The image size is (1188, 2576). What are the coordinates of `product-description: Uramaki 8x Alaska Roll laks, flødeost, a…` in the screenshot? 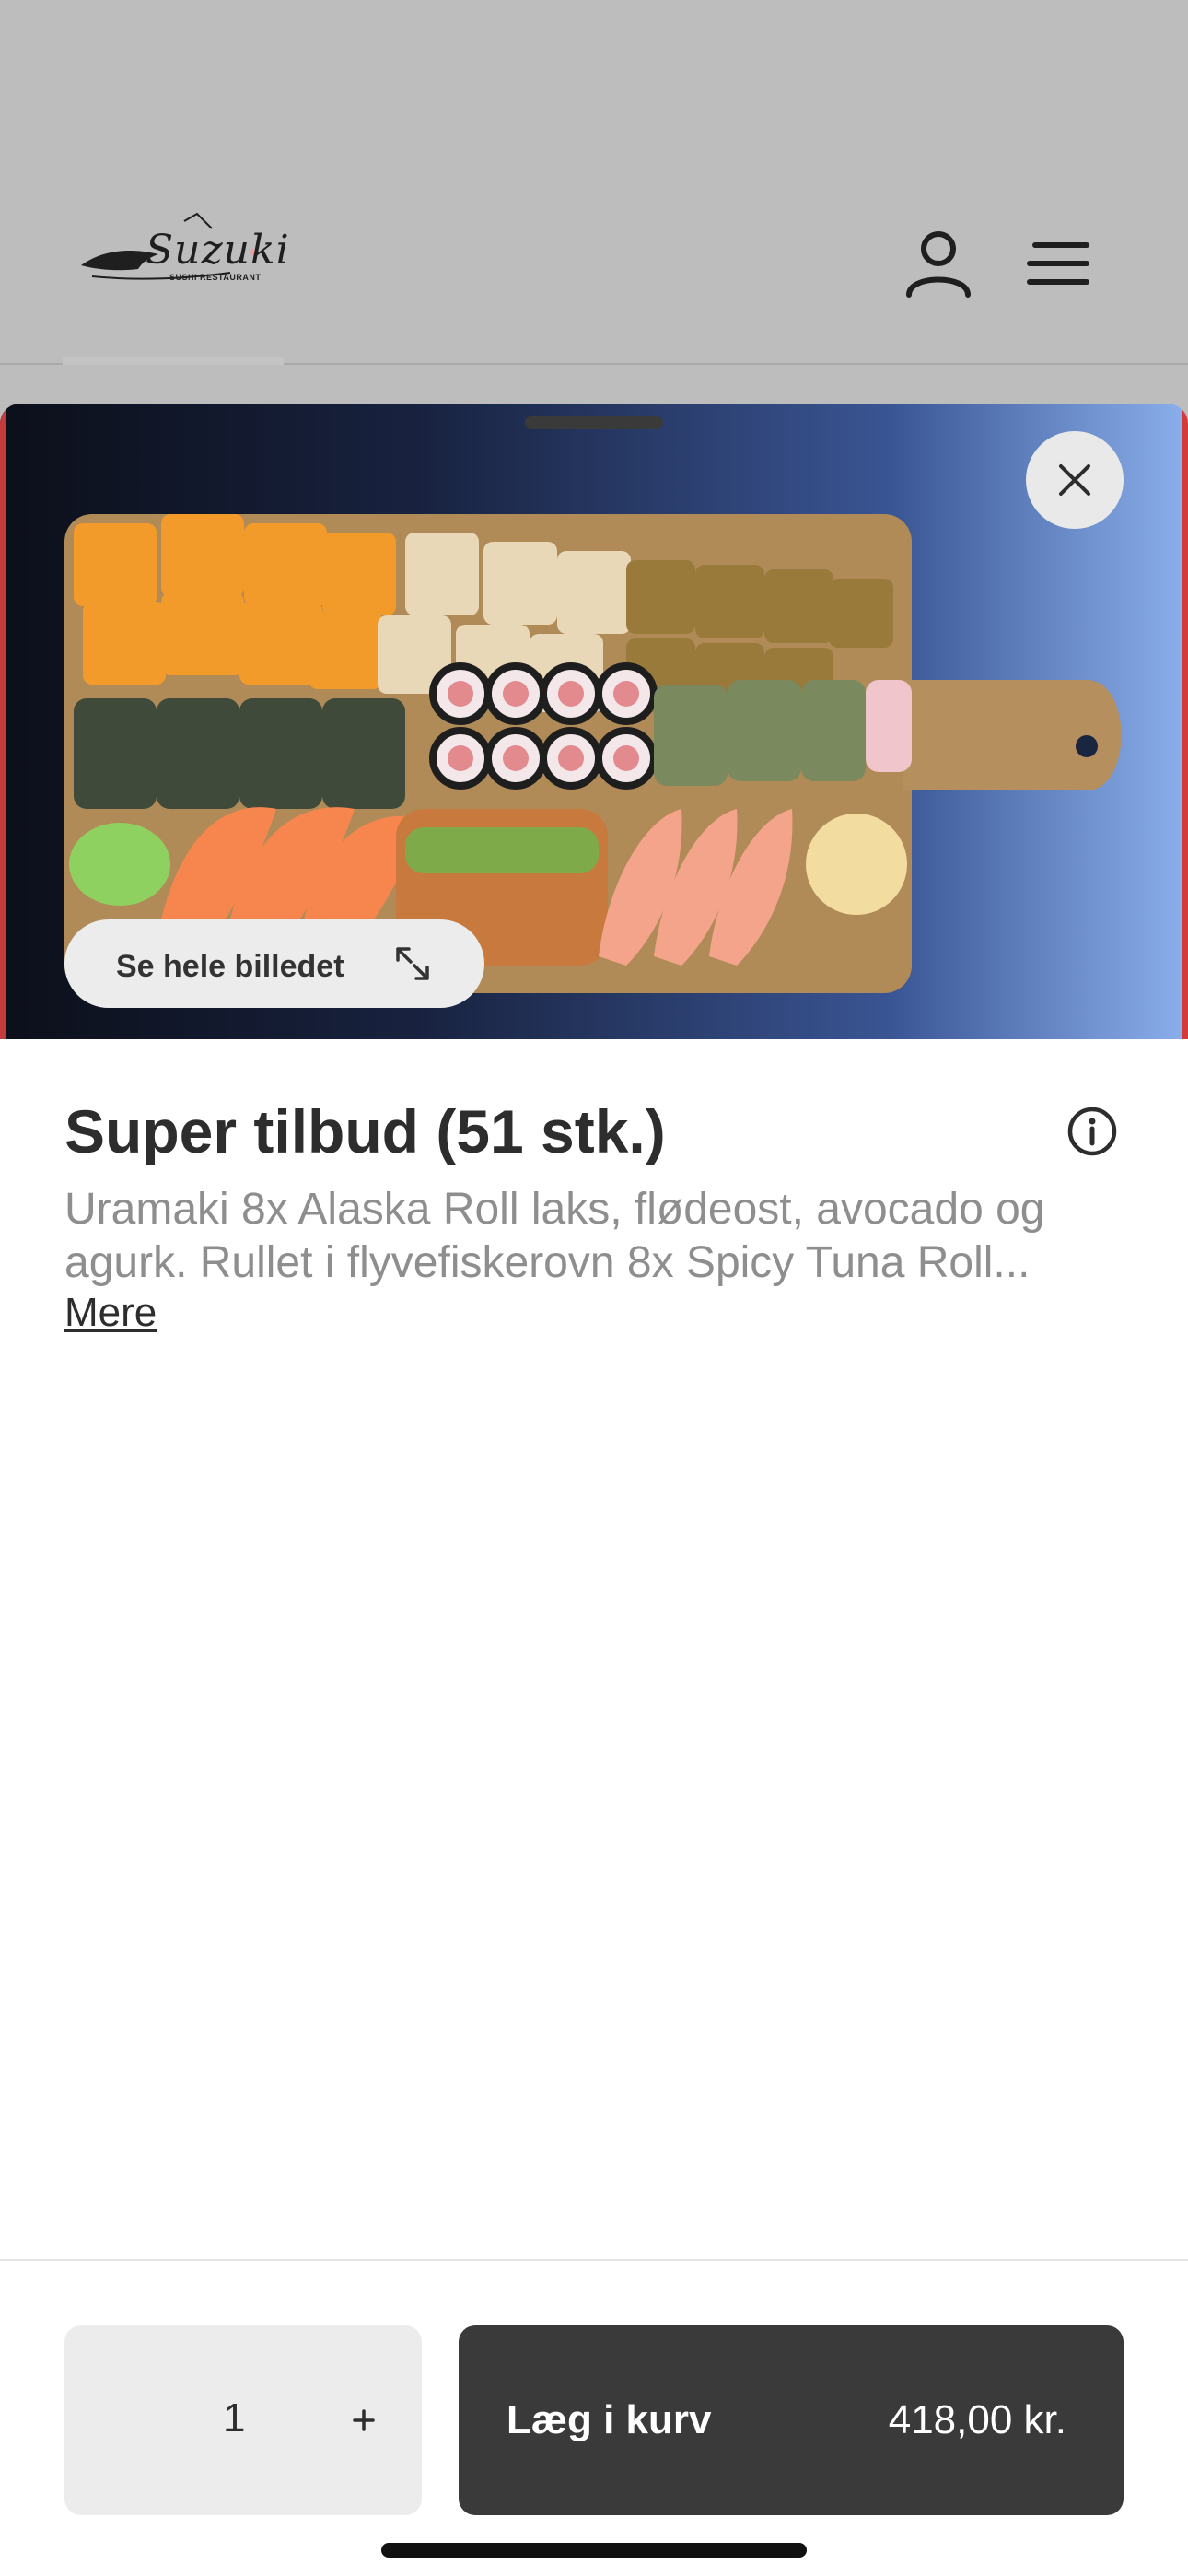 It's located at (594, 1236).